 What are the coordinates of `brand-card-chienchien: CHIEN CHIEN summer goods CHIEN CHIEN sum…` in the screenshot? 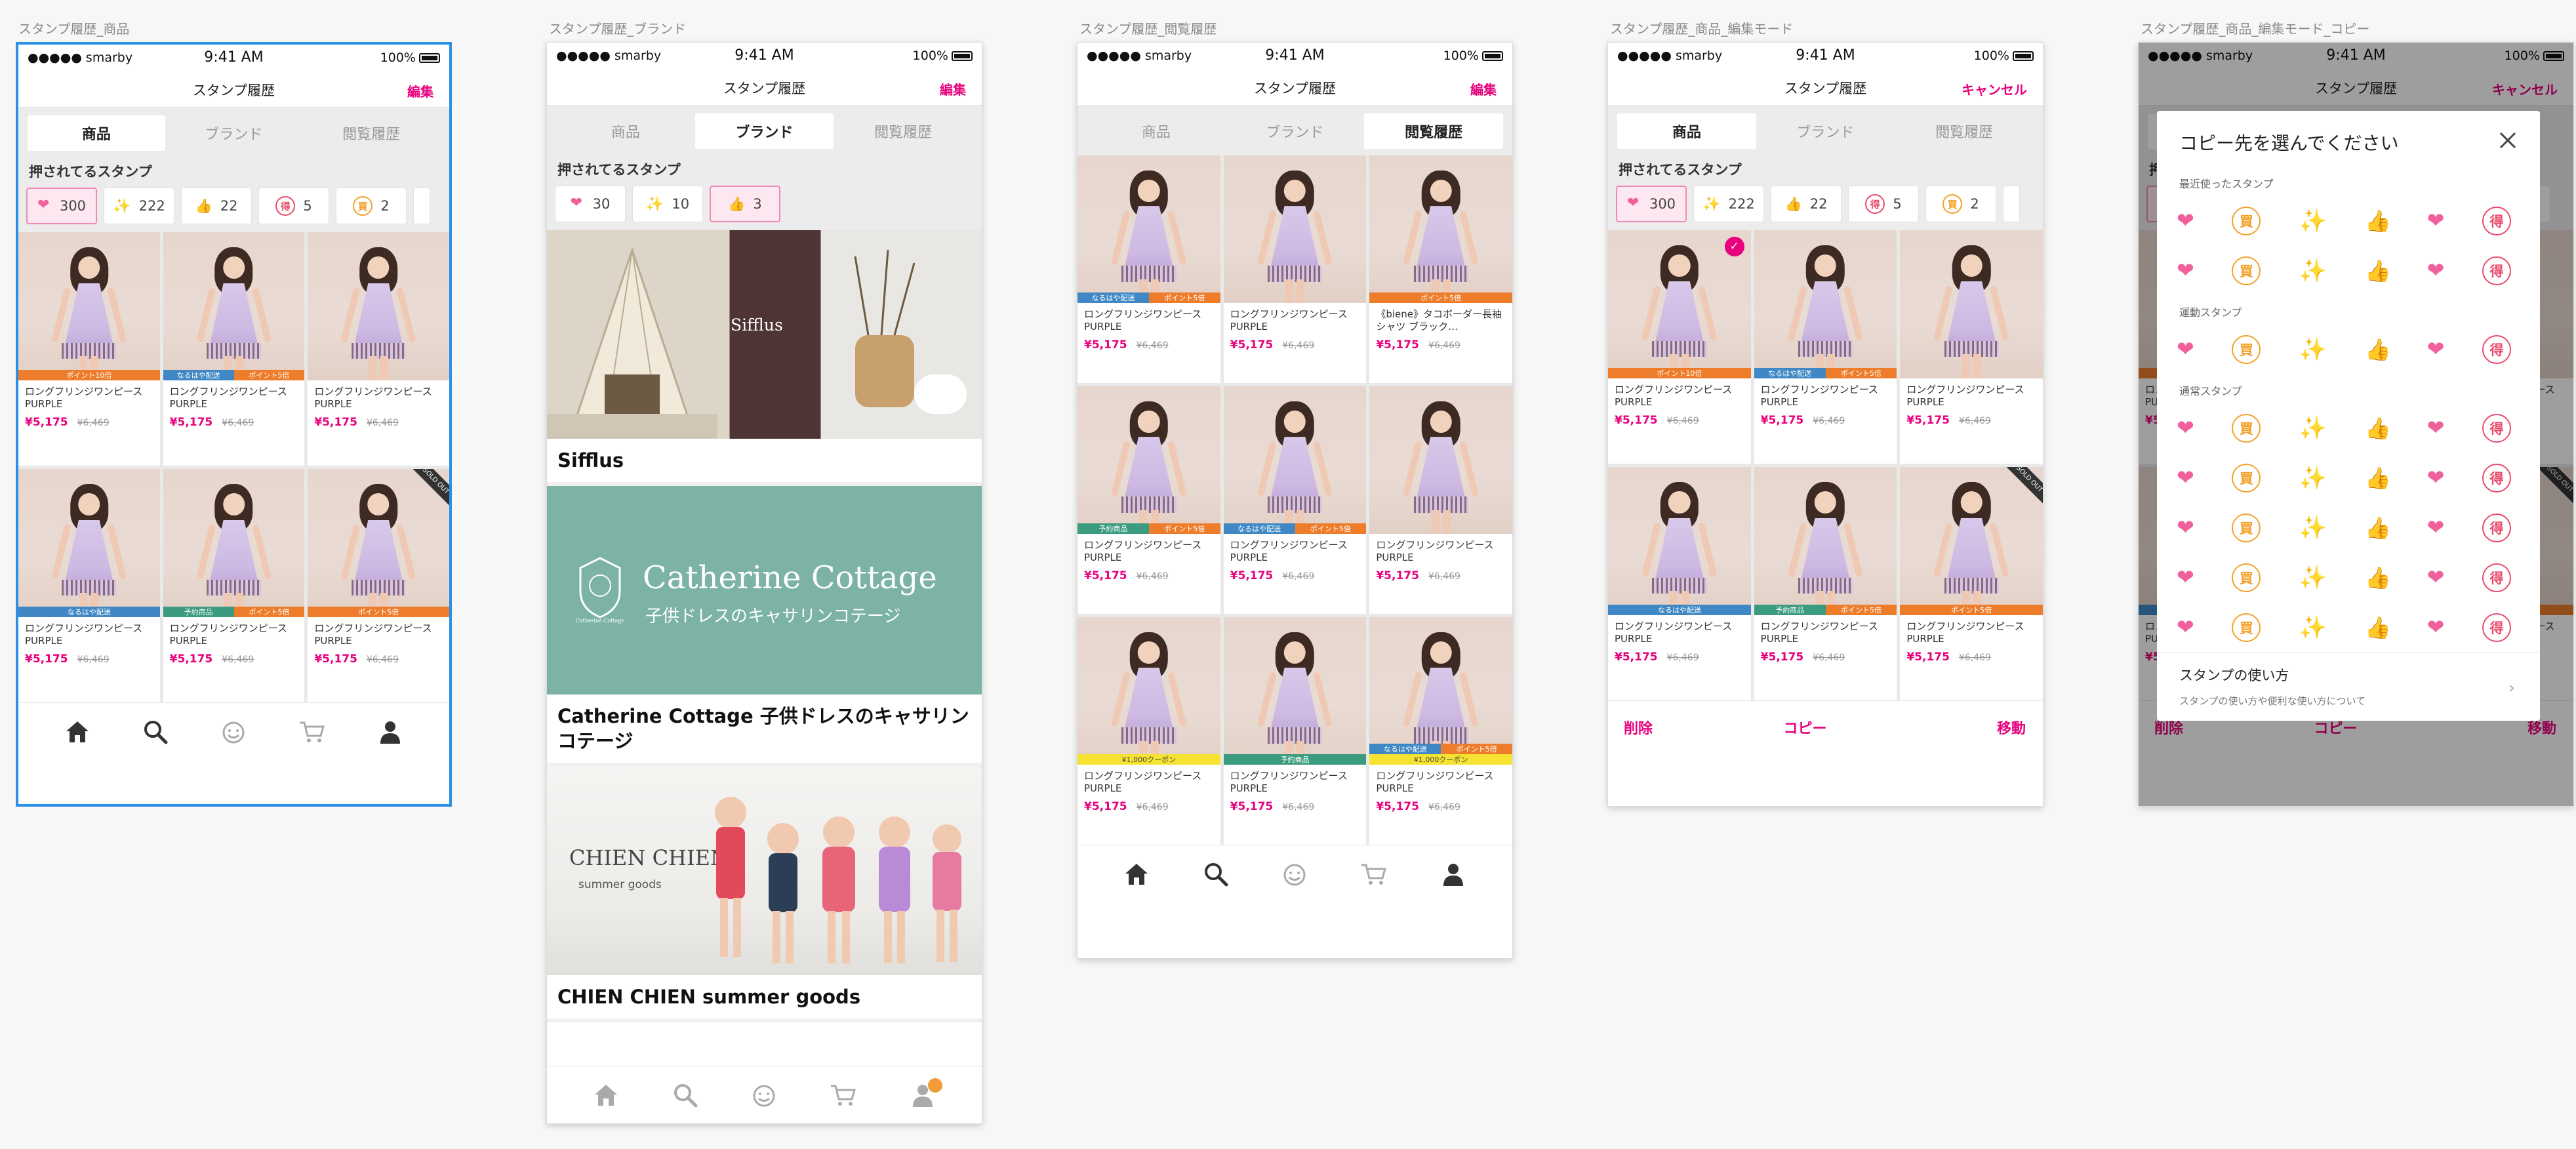 It's located at (764, 894).